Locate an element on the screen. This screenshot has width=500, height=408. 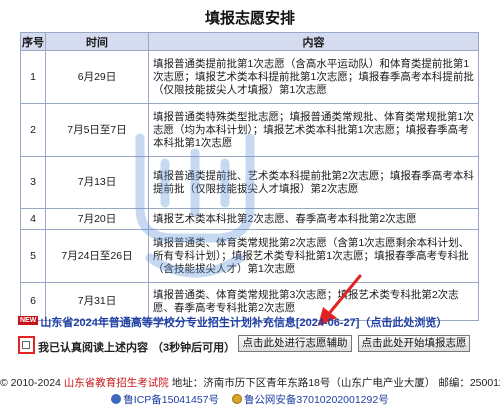
countdown-text: （3秒钟后可用） is located at coordinates (194, 348).